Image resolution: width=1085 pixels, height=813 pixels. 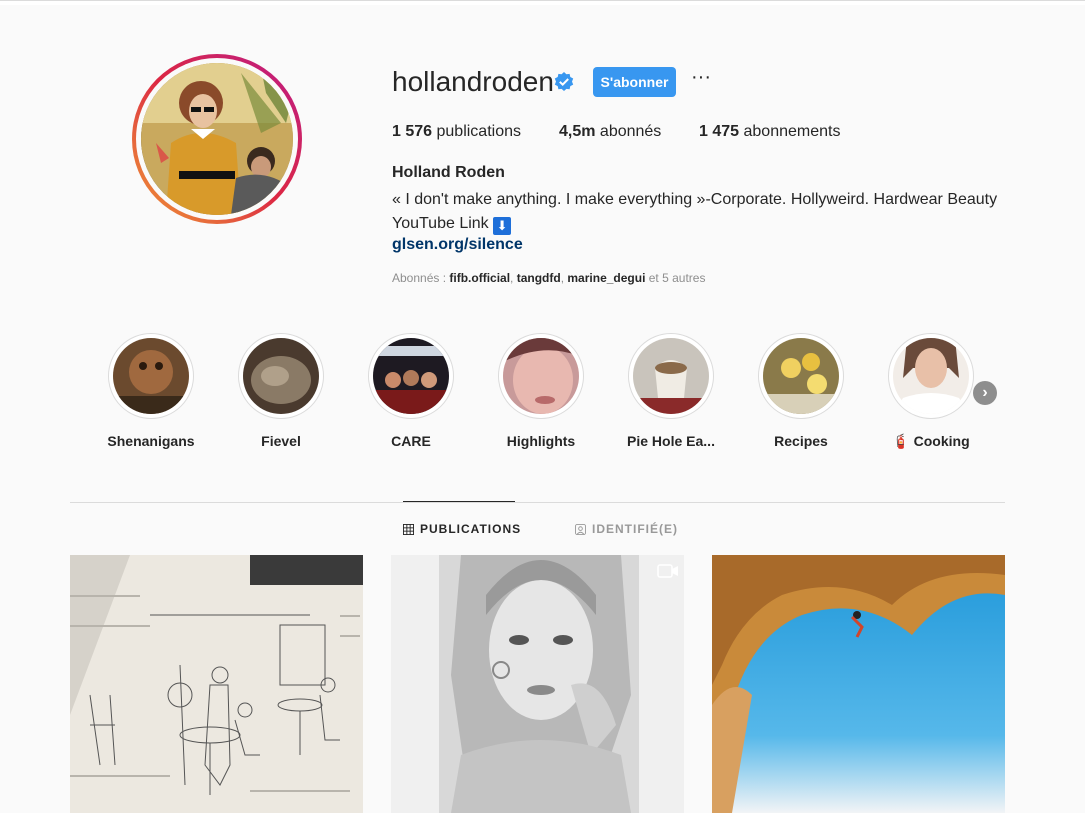 I want to click on highlight-shenanigans: Shenanigans, so click(x=151, y=391).